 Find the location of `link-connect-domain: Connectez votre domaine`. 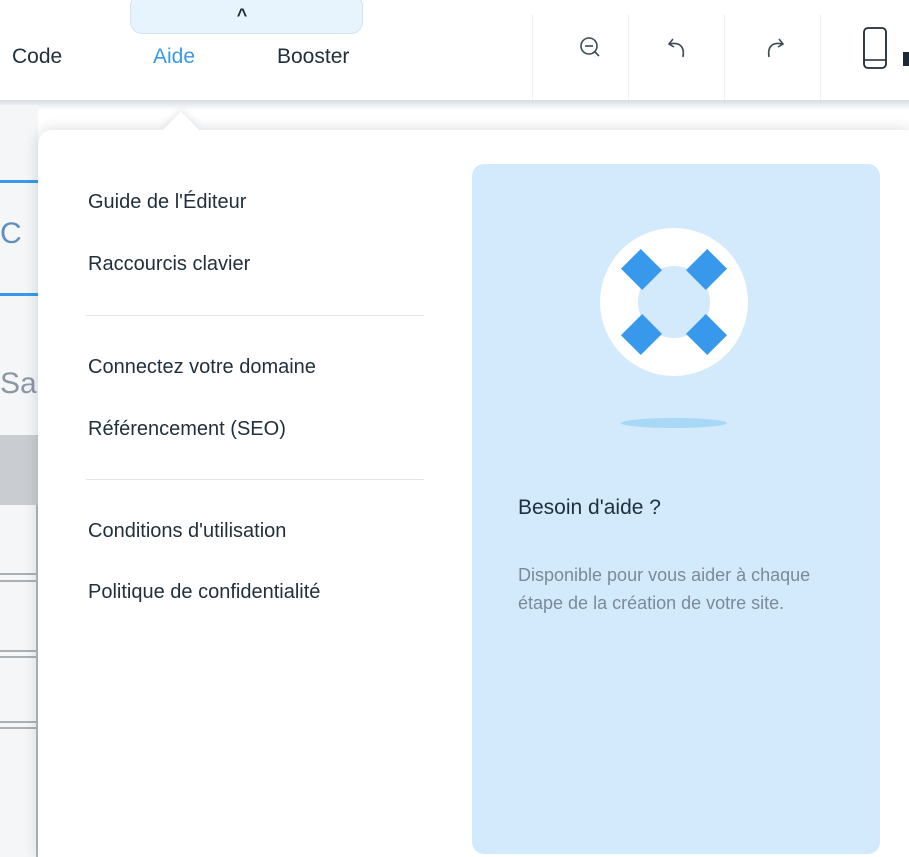

link-connect-domain: Connectez votre domaine is located at coordinates (202, 367).